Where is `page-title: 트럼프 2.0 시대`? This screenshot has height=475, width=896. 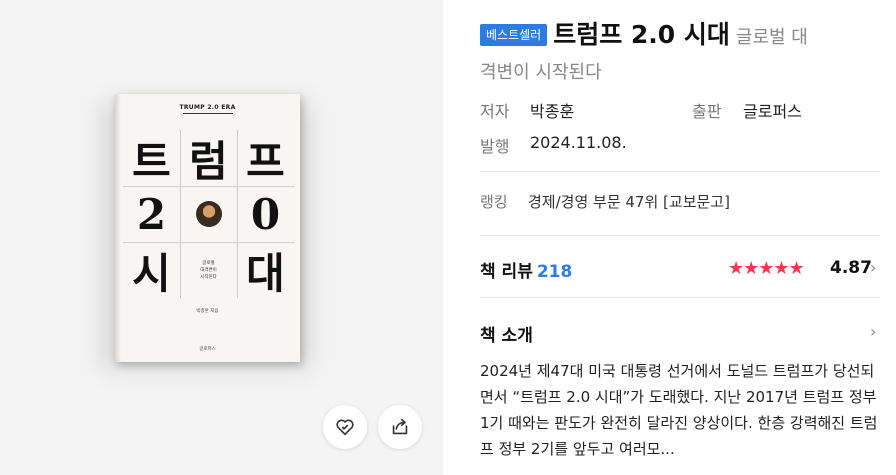
page-title: 트럼프 2.0 시대 is located at coordinates (641, 34).